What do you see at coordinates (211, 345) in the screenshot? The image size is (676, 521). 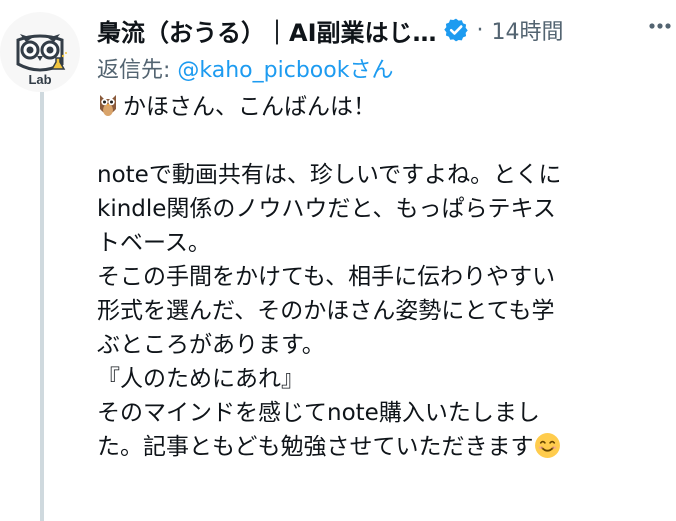 I see `text-line: ぶところがあります。` at bounding box center [211, 345].